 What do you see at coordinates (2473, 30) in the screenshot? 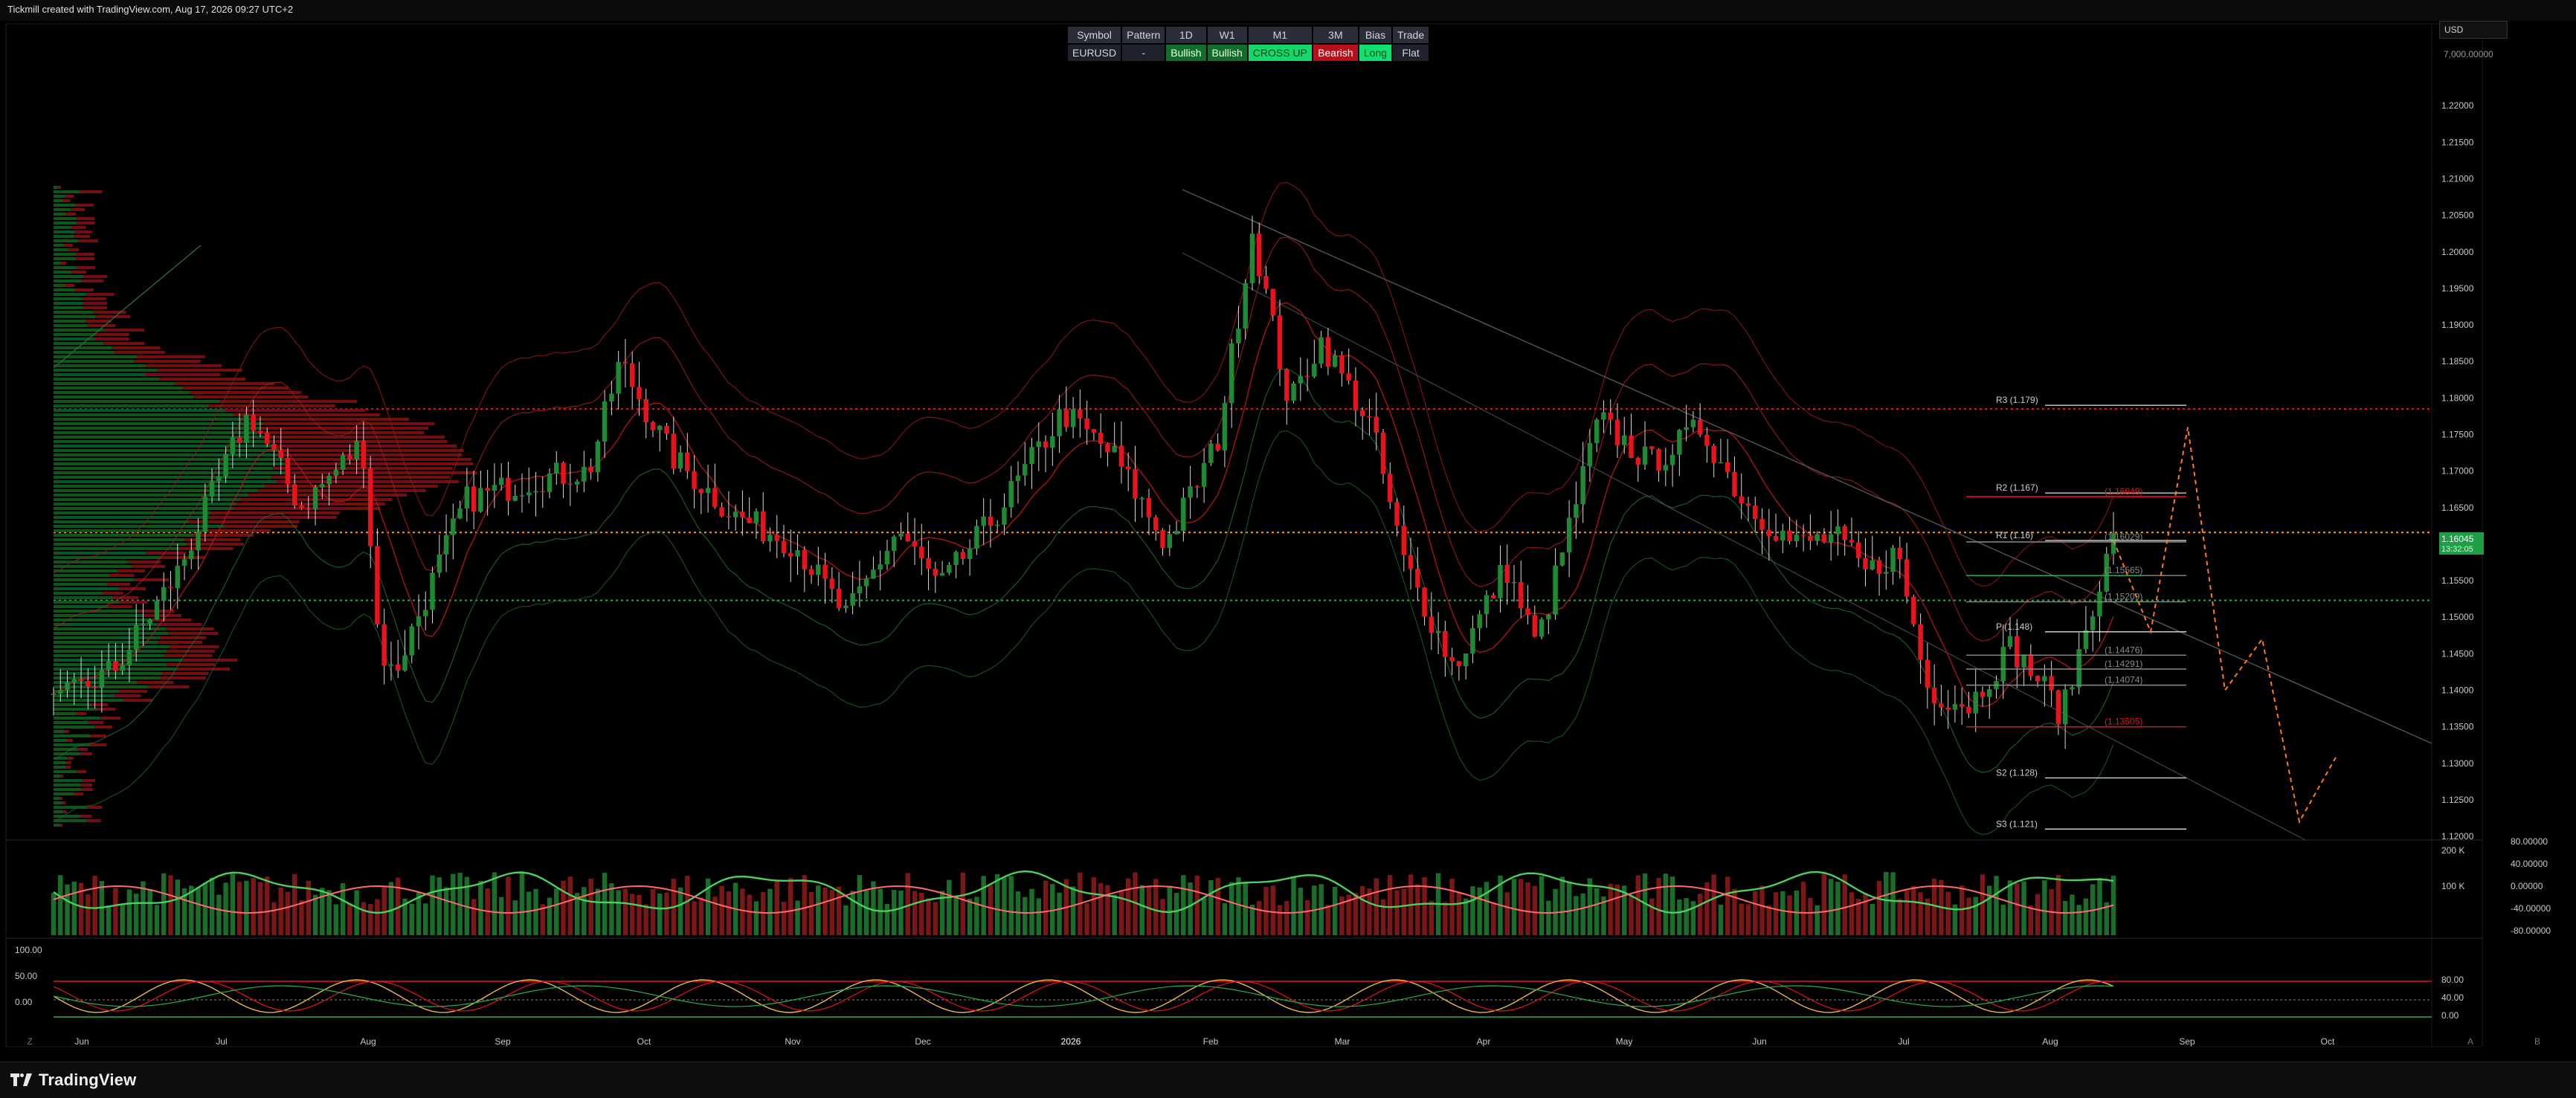
I see `currency-selector: USD` at bounding box center [2473, 30].